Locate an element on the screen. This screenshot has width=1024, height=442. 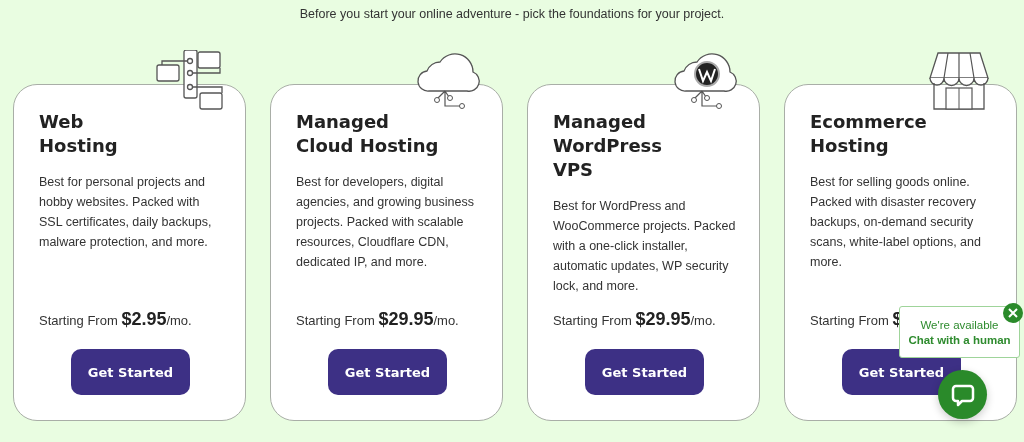
plan-description: Best for personal projects and hobby websites. Packed with SSL certificates, daily backups, malware protection, and more. is located at coordinates (126, 212).